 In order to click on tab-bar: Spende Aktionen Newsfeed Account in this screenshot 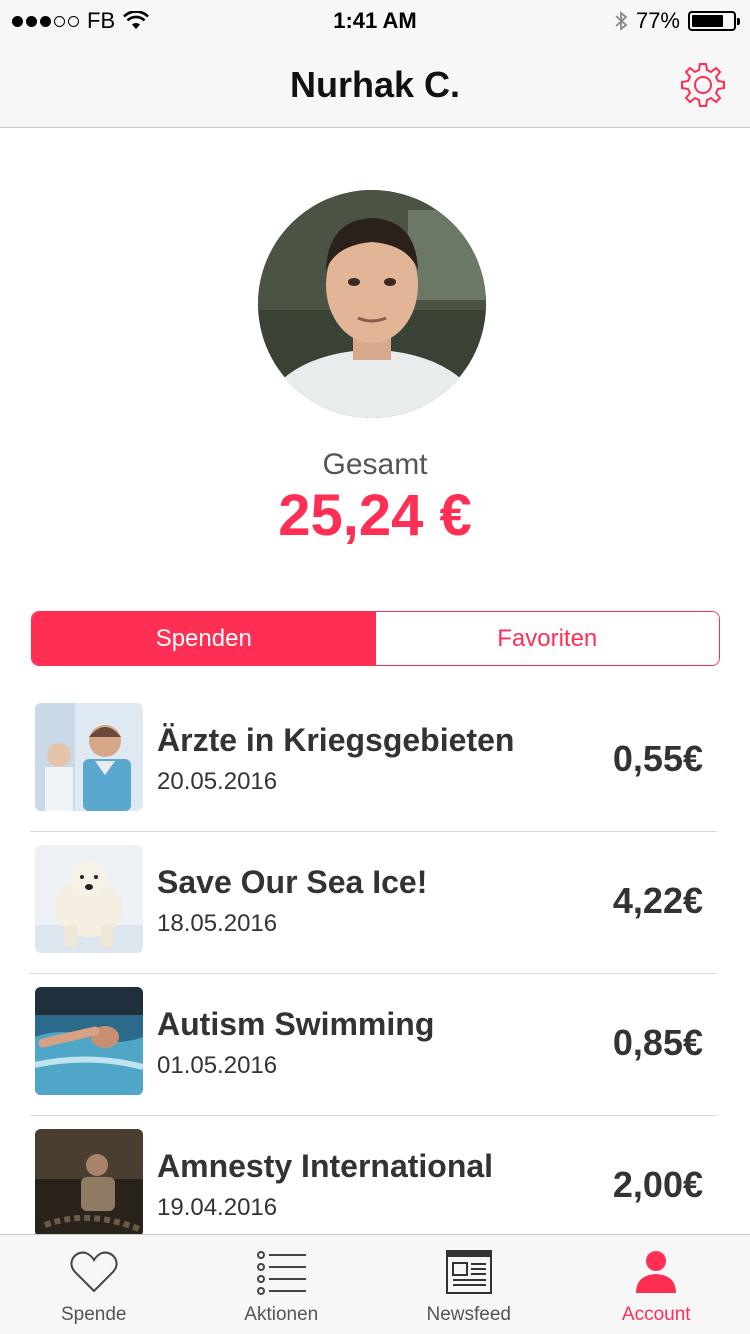, I will do `click(375, 1284)`.